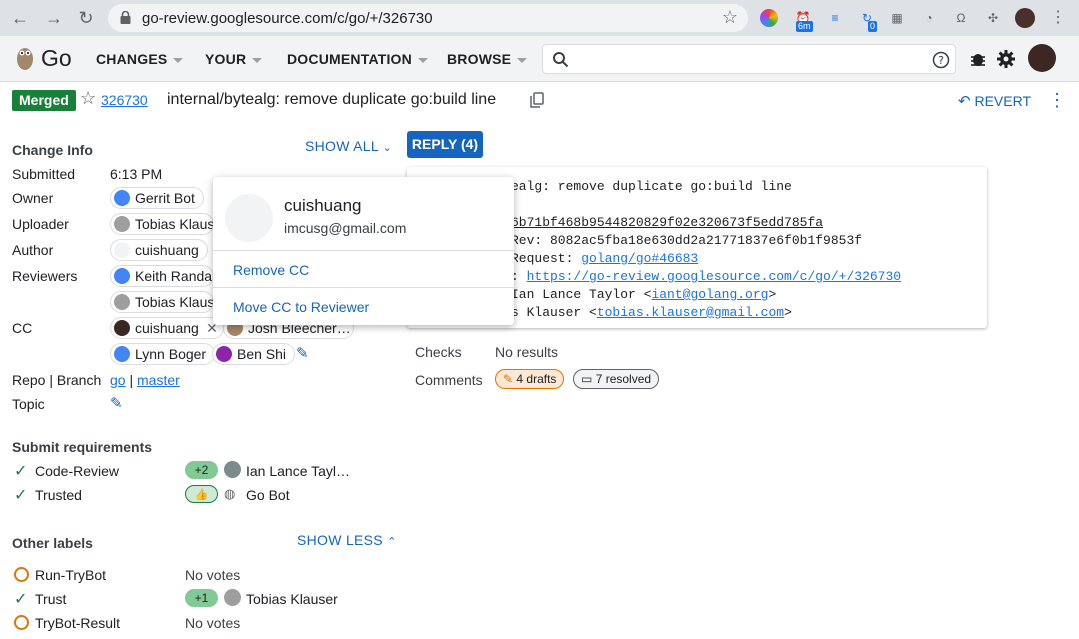 The width and height of the screenshot is (1079, 639). I want to click on search-box: ?, so click(749, 59).